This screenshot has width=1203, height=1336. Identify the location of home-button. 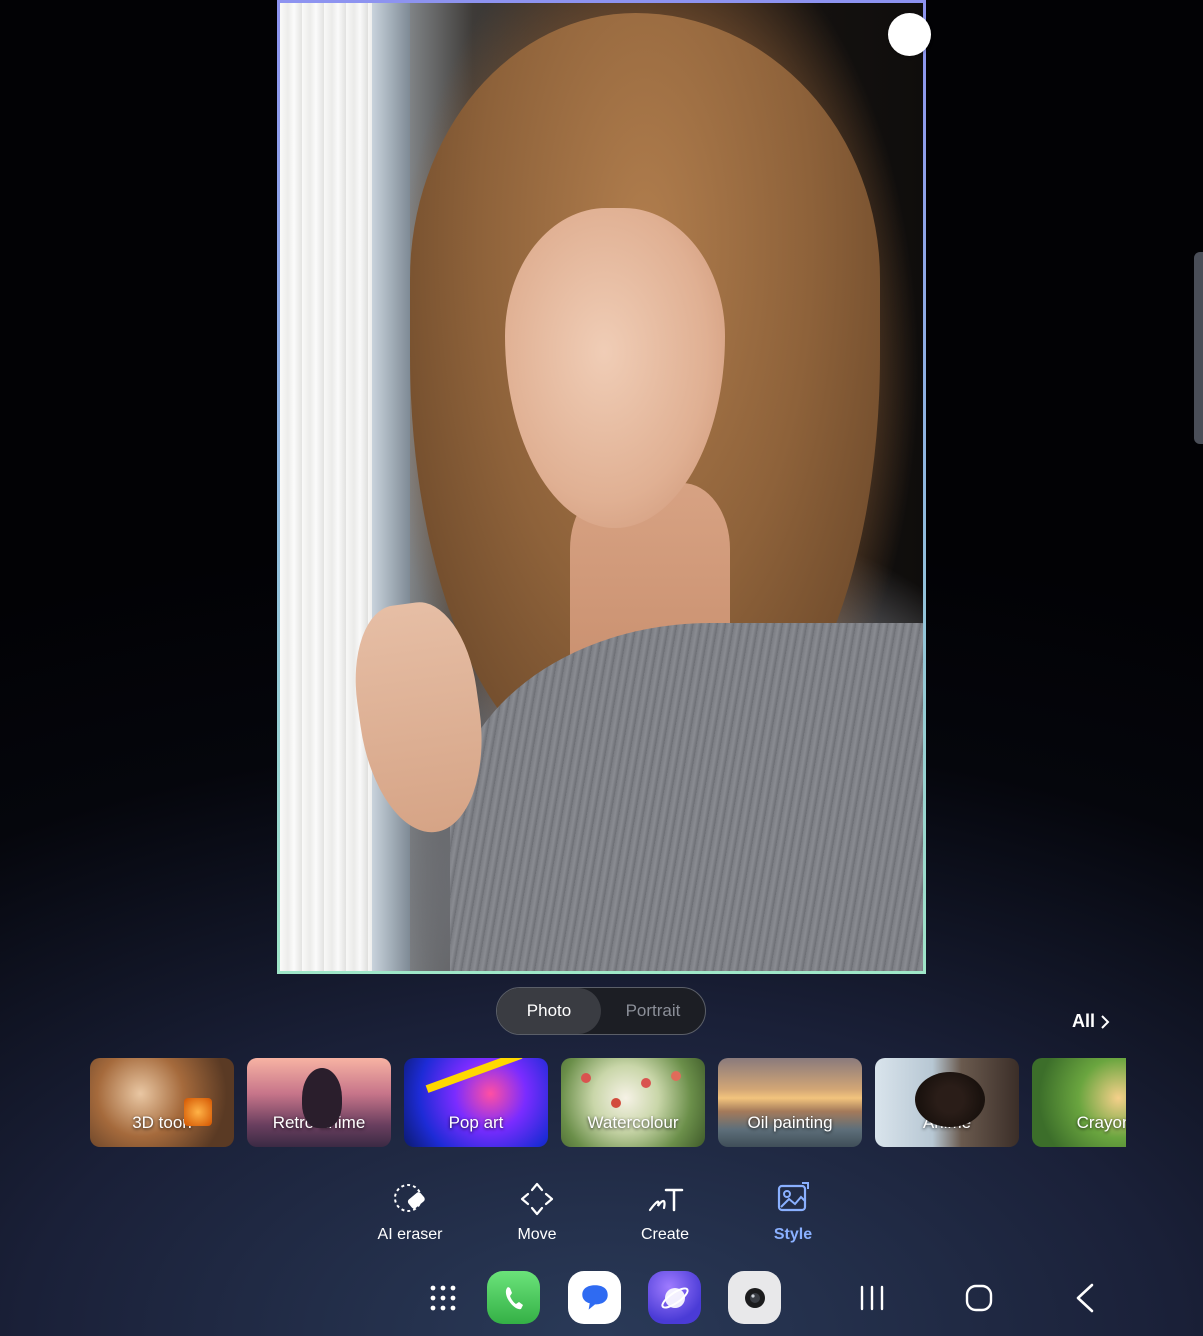
(979, 1298).